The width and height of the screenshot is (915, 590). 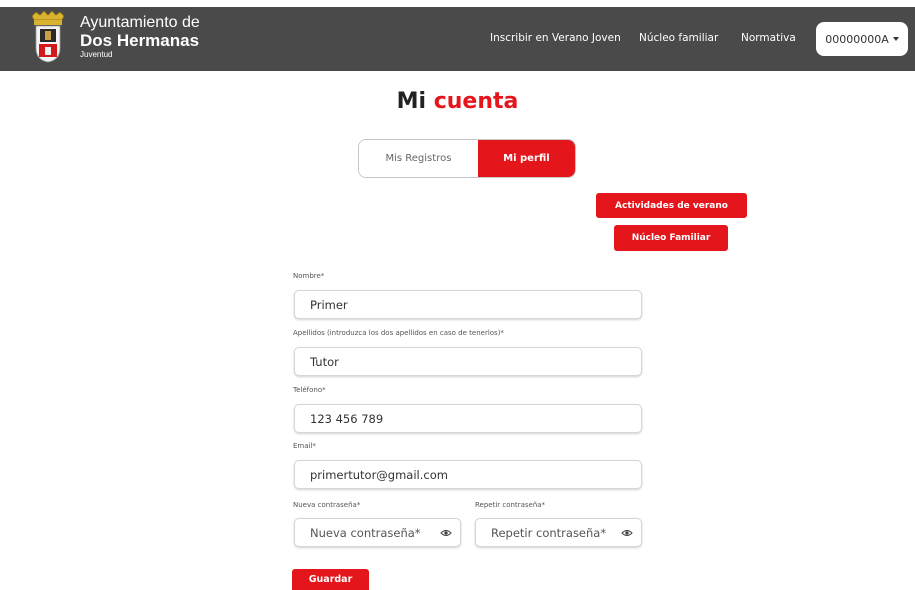 I want to click on header-area, so click(x=457, y=3).